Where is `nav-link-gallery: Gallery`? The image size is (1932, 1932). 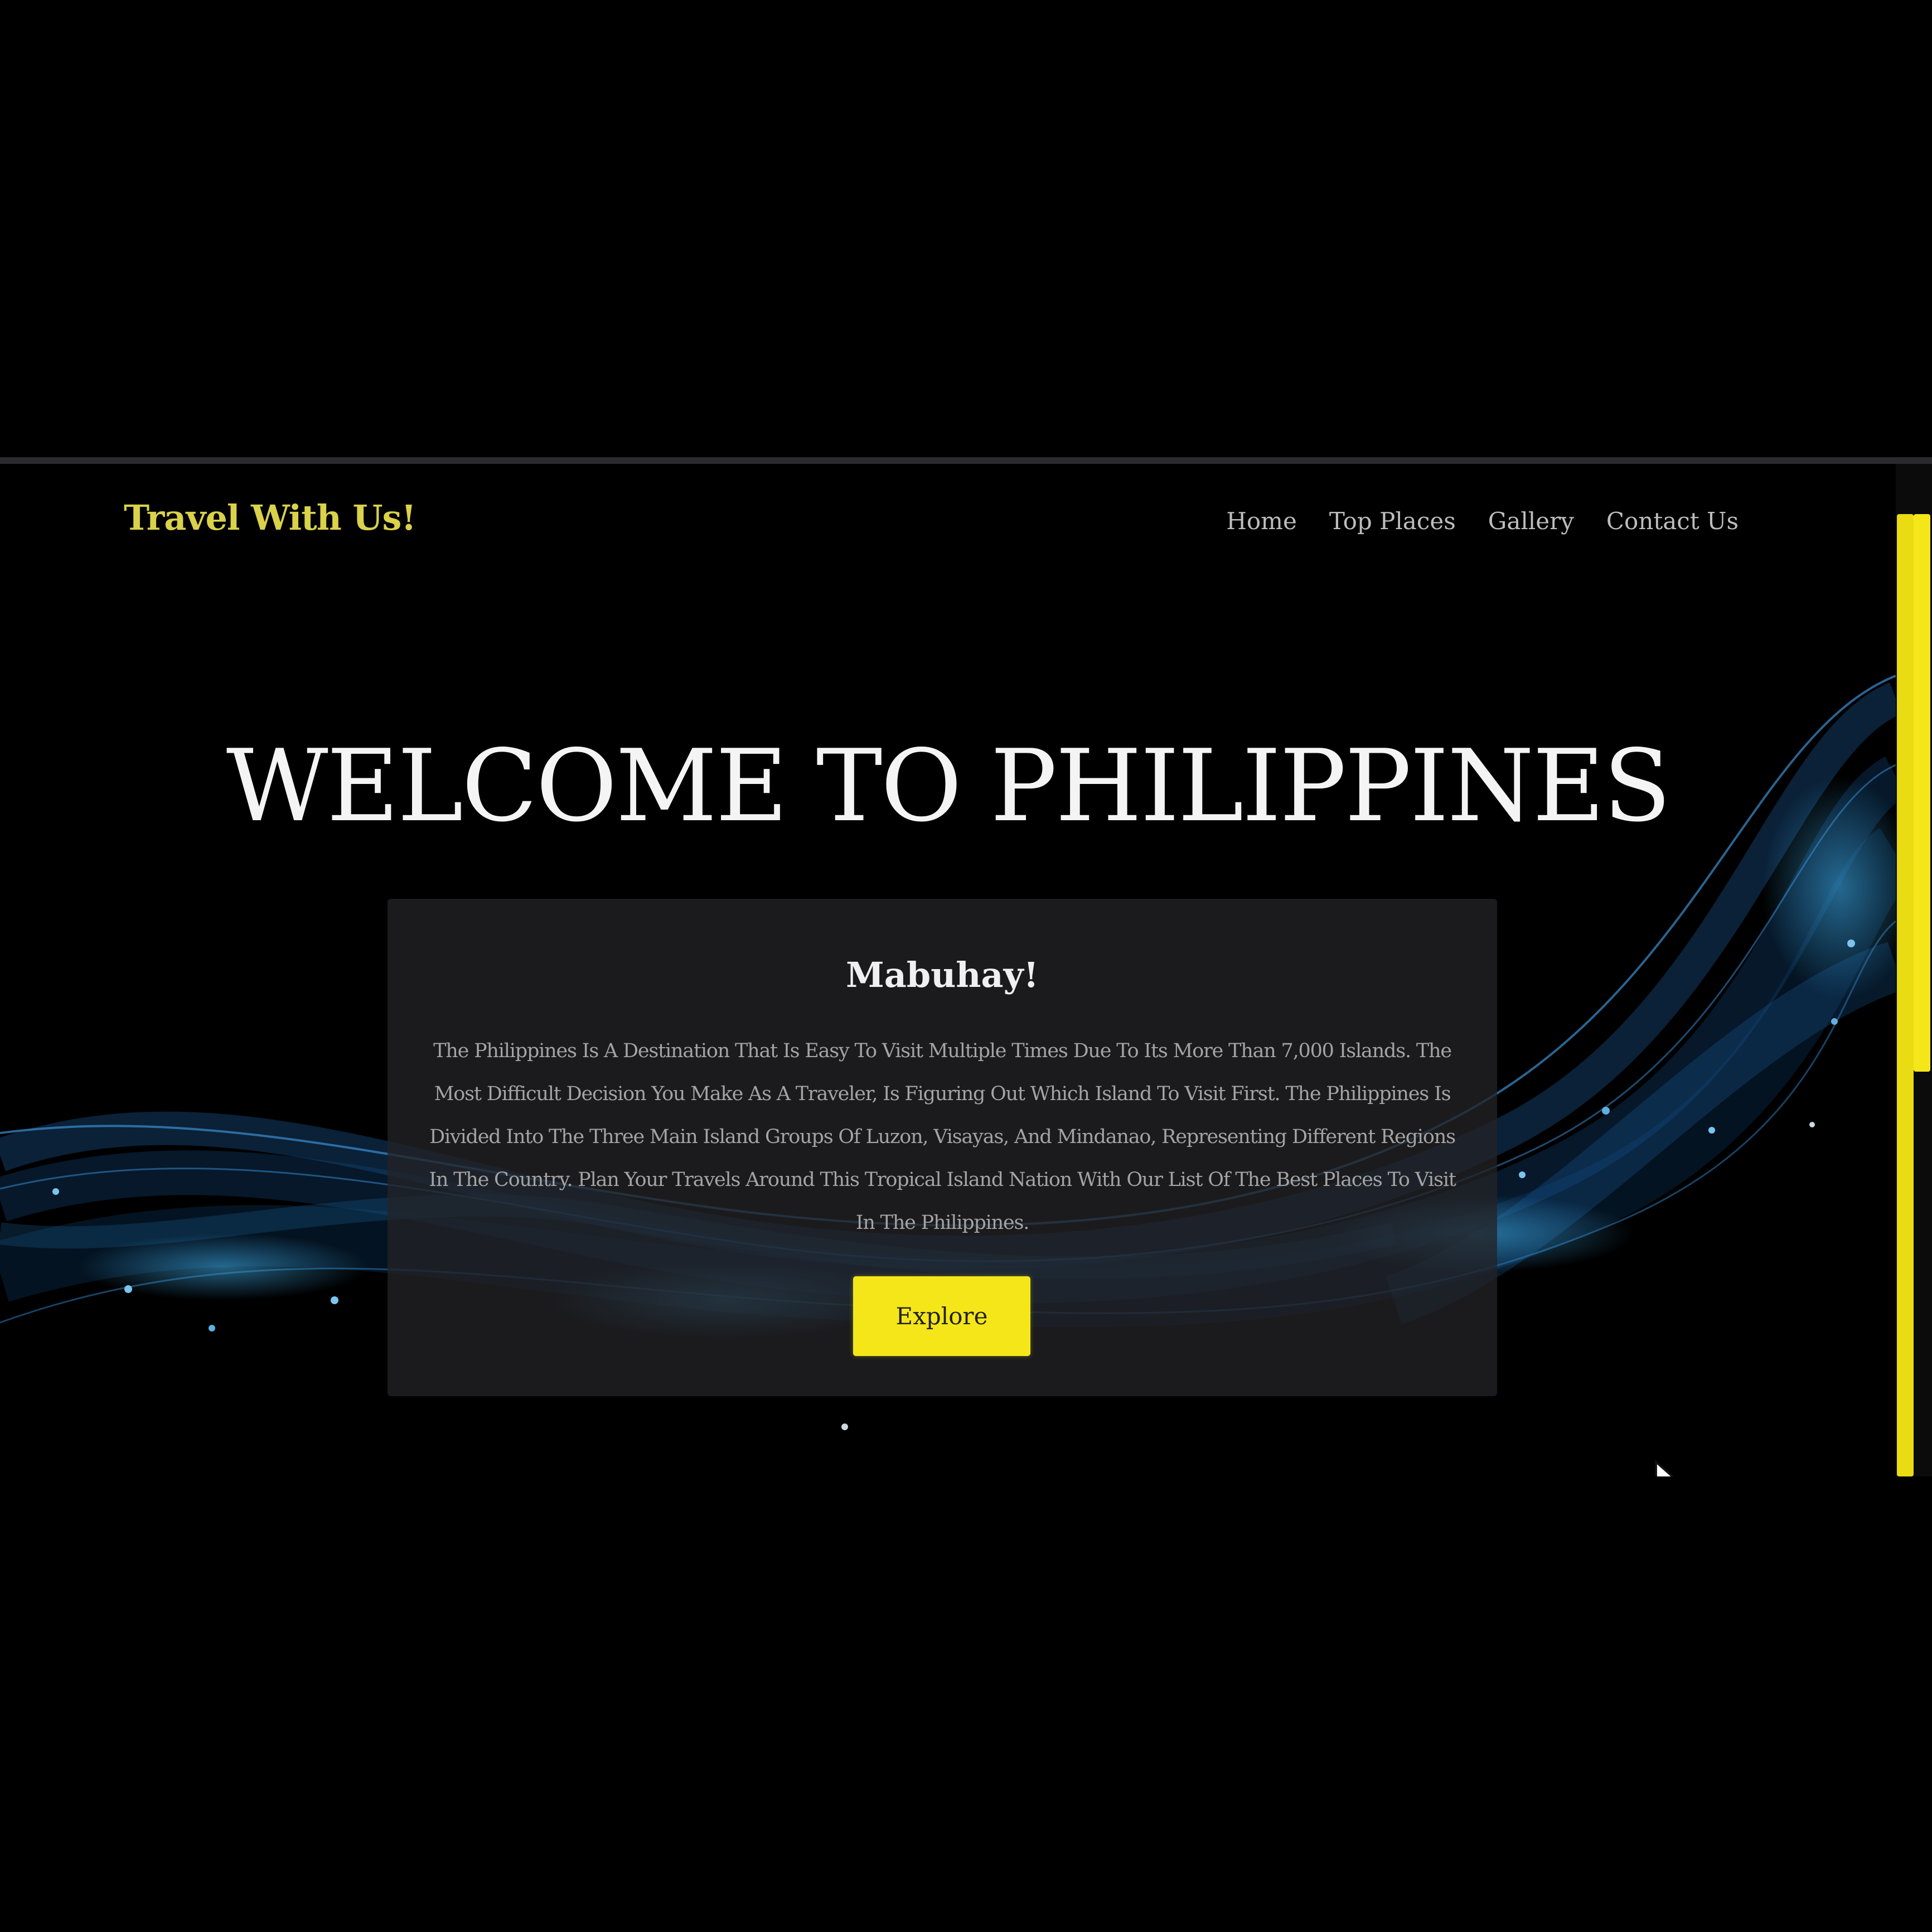 nav-link-gallery: Gallery is located at coordinates (1531, 521).